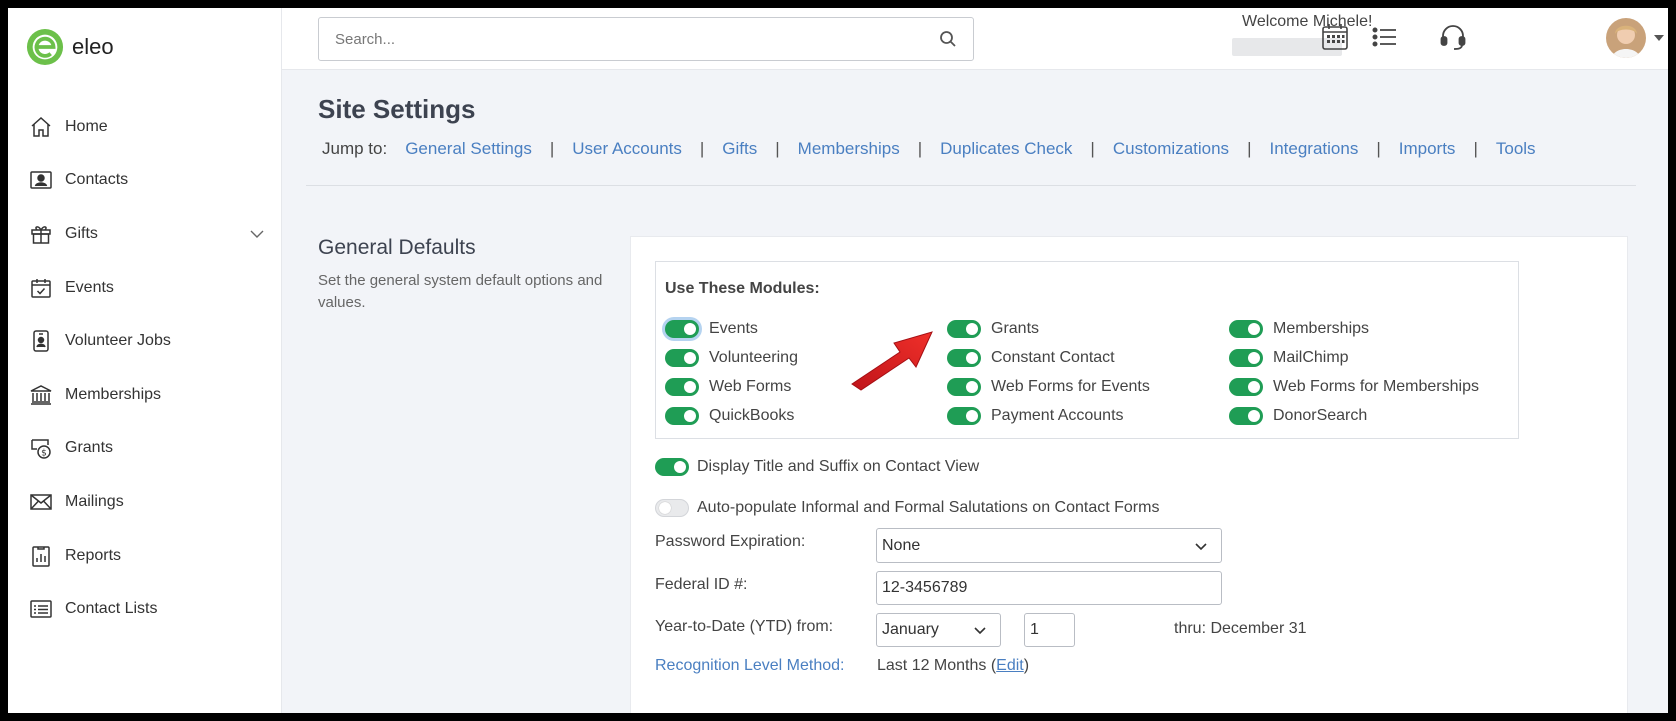 The image size is (1676, 721). Describe the element at coordinates (118, 341) in the screenshot. I see `sidebar-item-label: Volunteer Jobs` at that location.